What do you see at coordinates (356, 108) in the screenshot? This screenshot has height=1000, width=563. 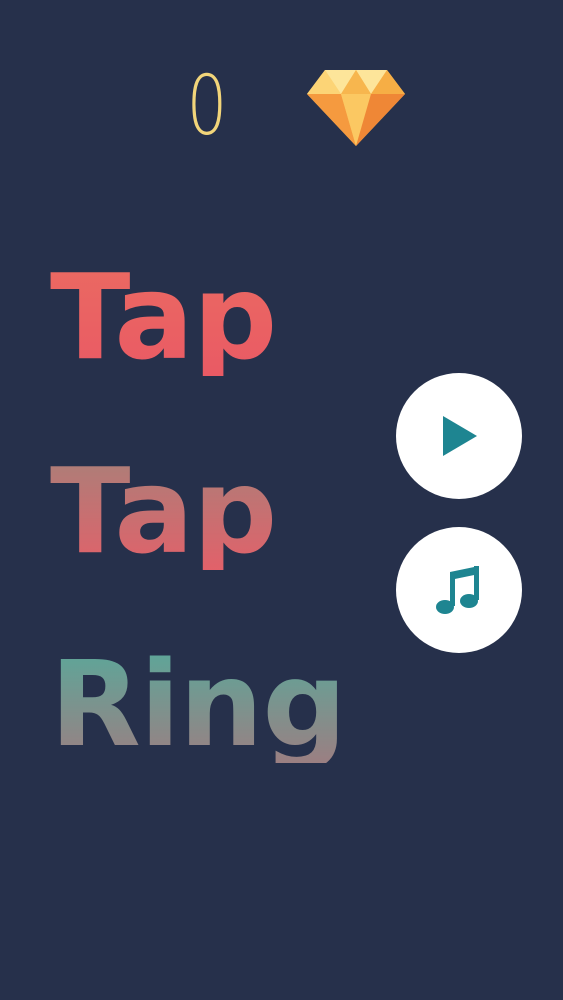 I see `diamond-icon` at bounding box center [356, 108].